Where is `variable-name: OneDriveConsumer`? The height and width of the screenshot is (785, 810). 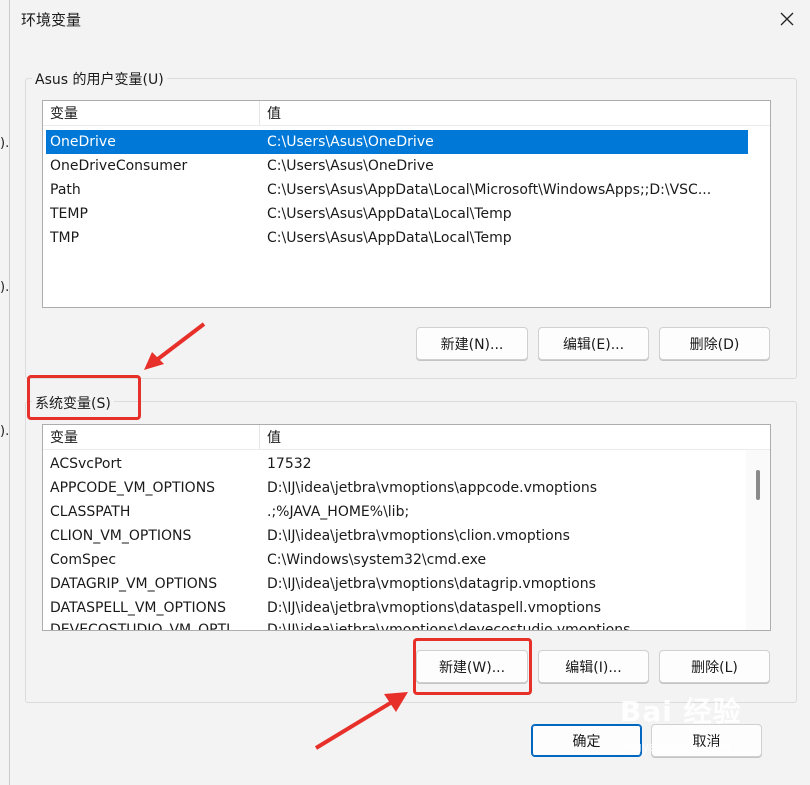 variable-name: OneDriveConsumer is located at coordinates (119, 166).